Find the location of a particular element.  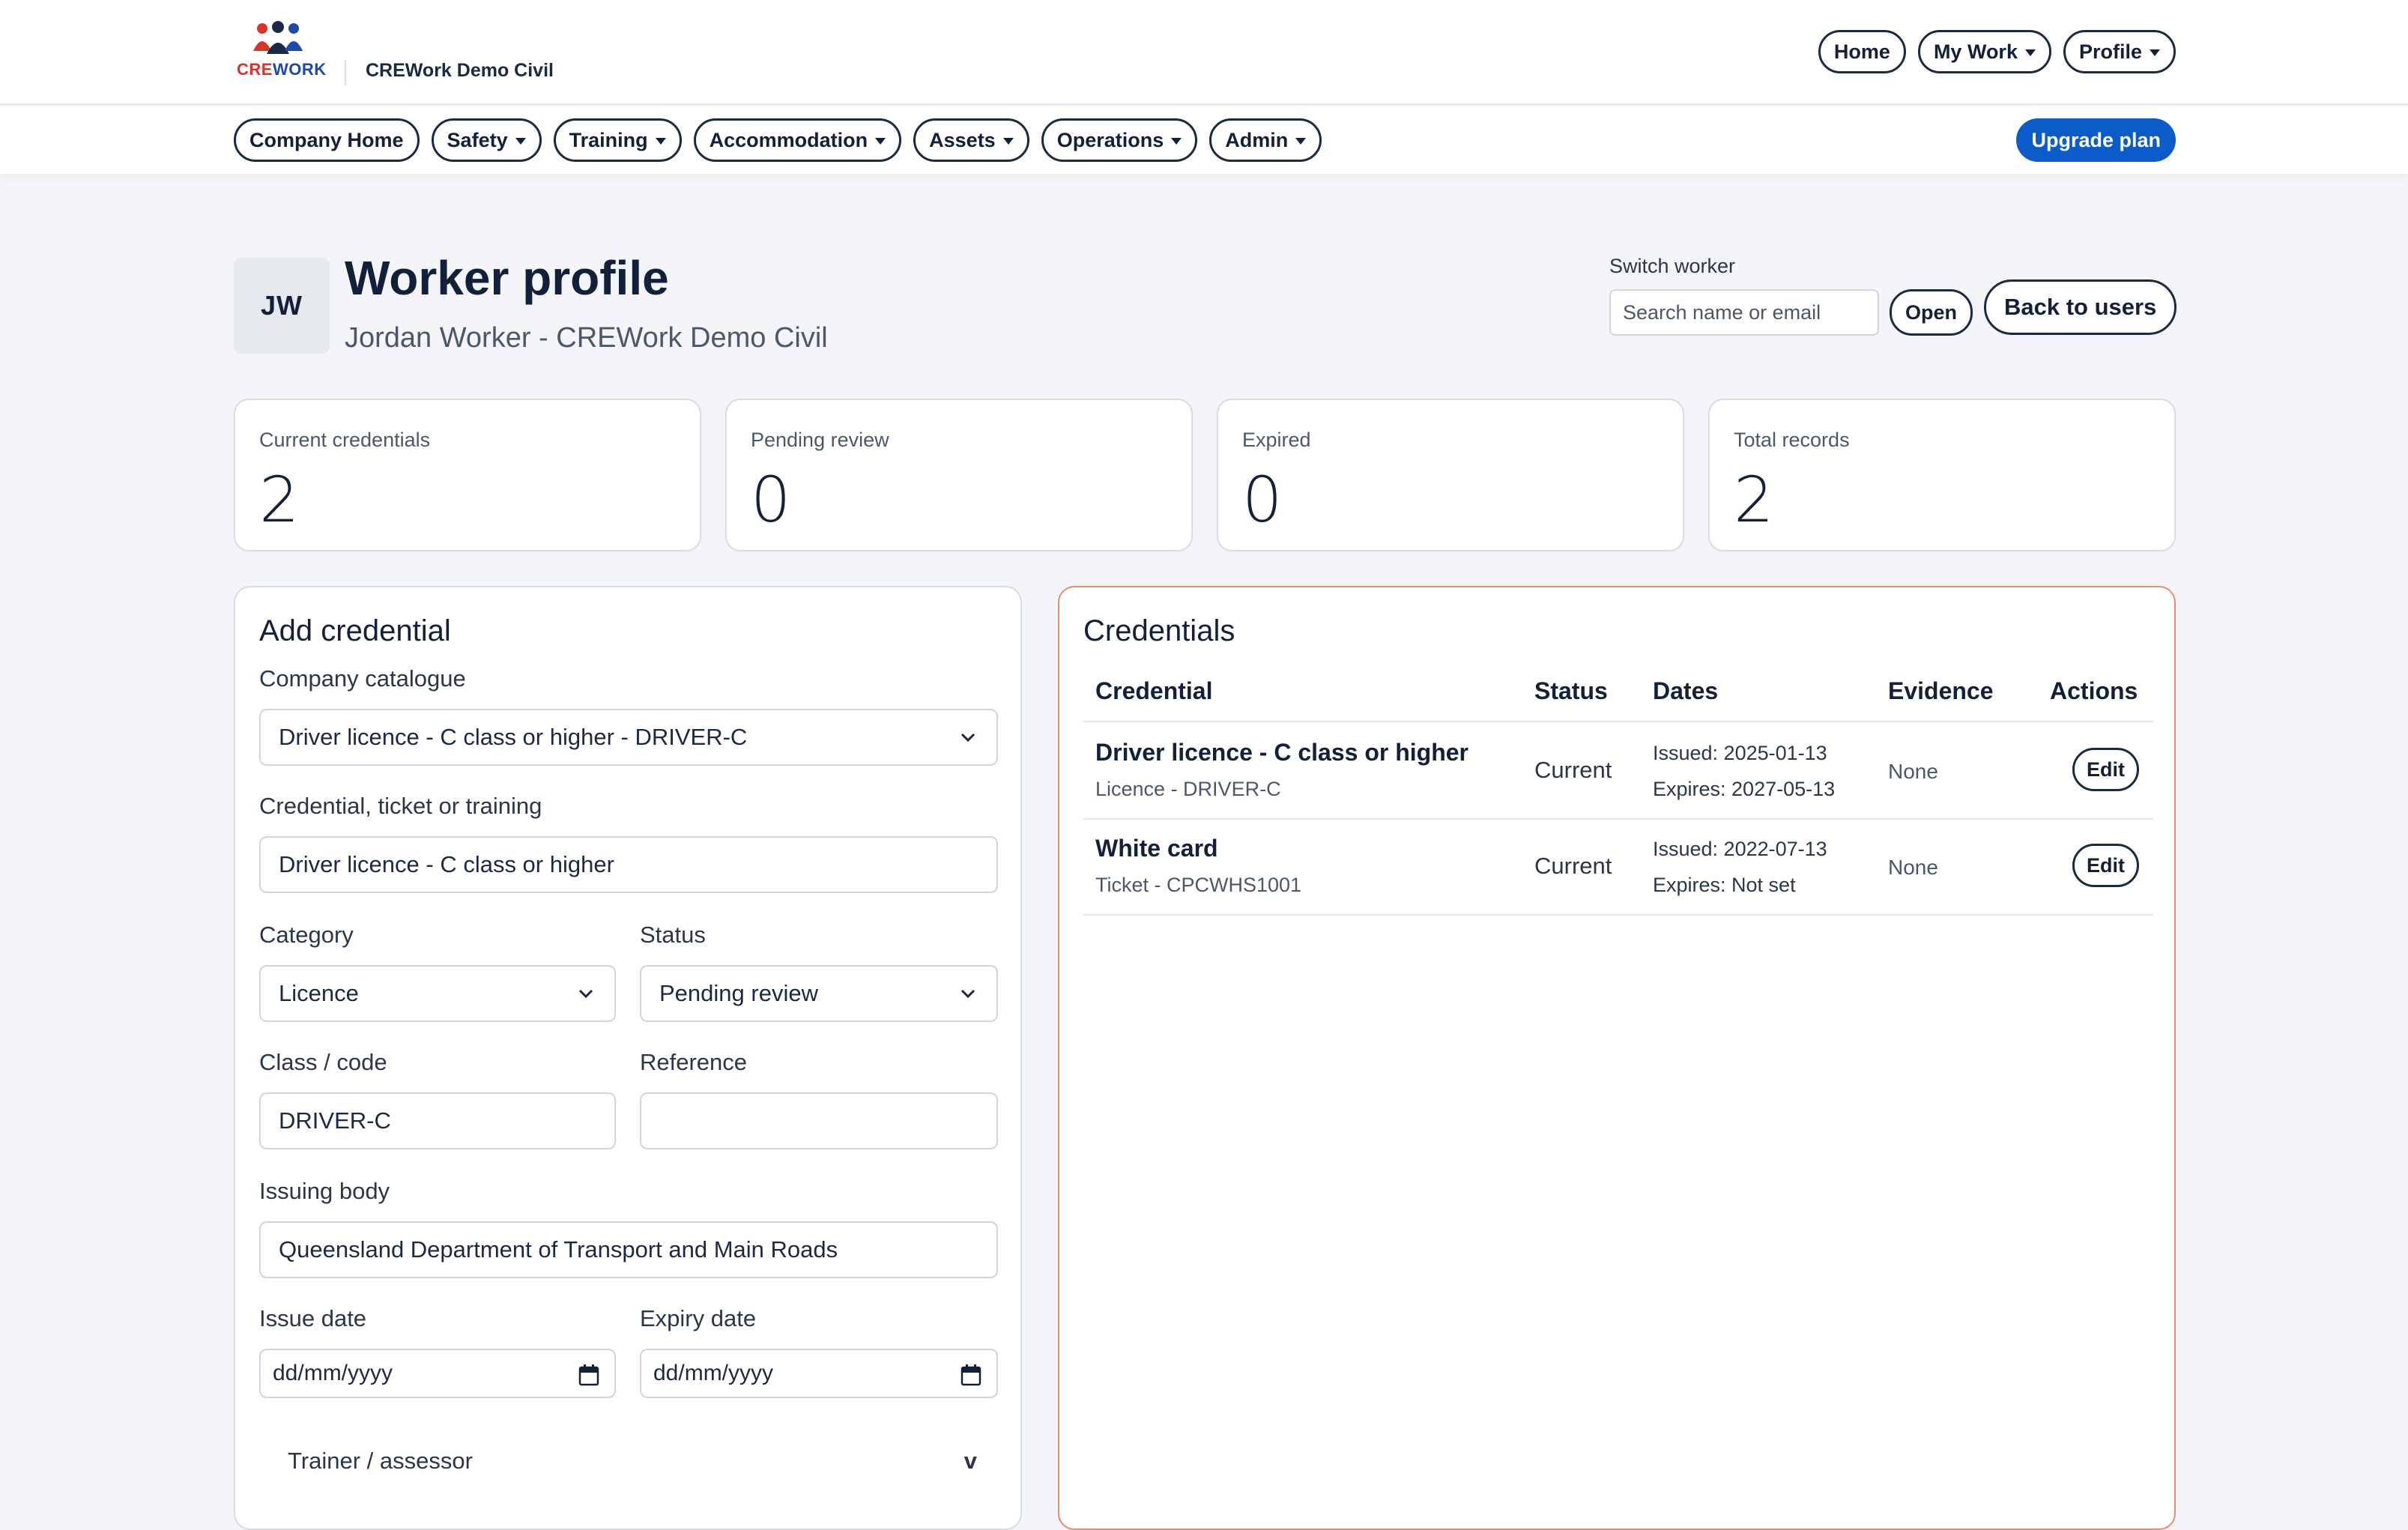

avatar: JW is located at coordinates (282, 306).